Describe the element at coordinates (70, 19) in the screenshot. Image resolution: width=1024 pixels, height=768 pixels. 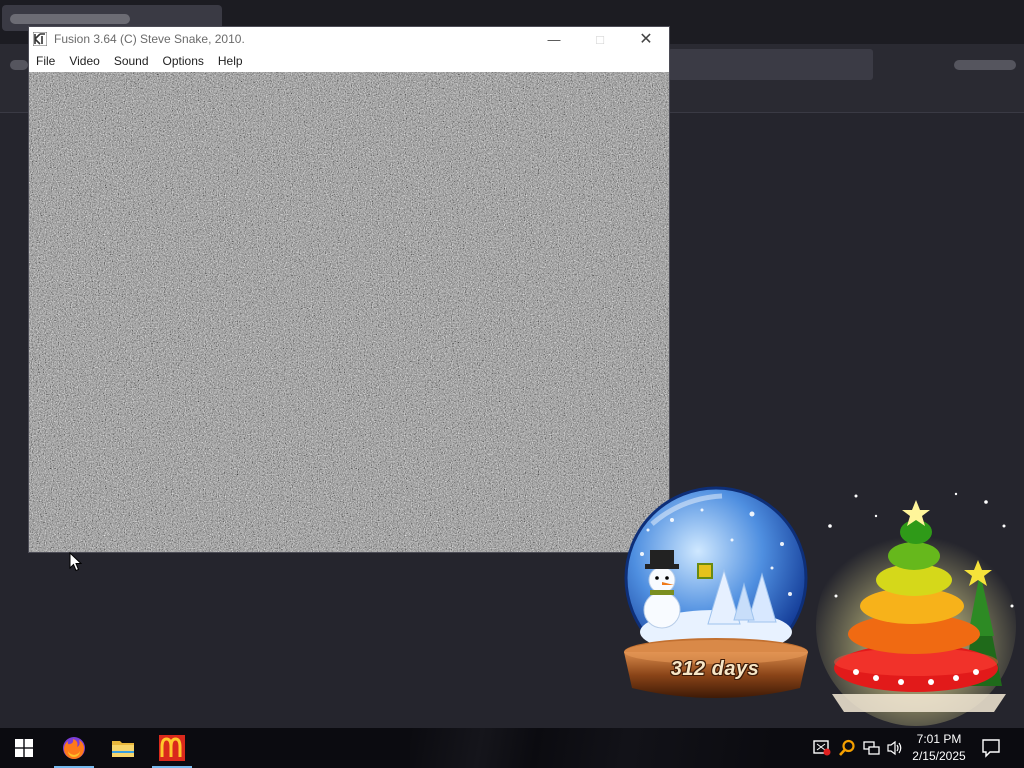
I see `background-tab-label-placeholder` at that location.